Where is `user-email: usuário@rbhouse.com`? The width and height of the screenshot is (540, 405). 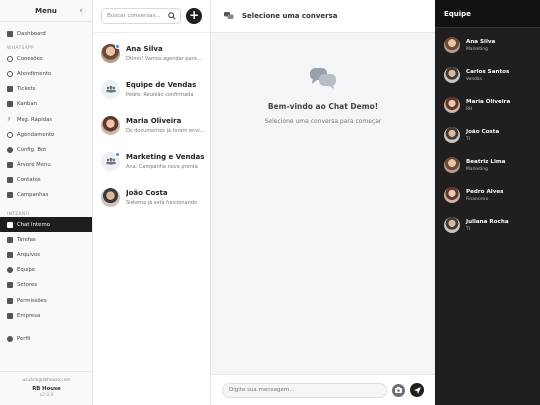 user-email: usuário@rbhouse.com is located at coordinates (46, 380).